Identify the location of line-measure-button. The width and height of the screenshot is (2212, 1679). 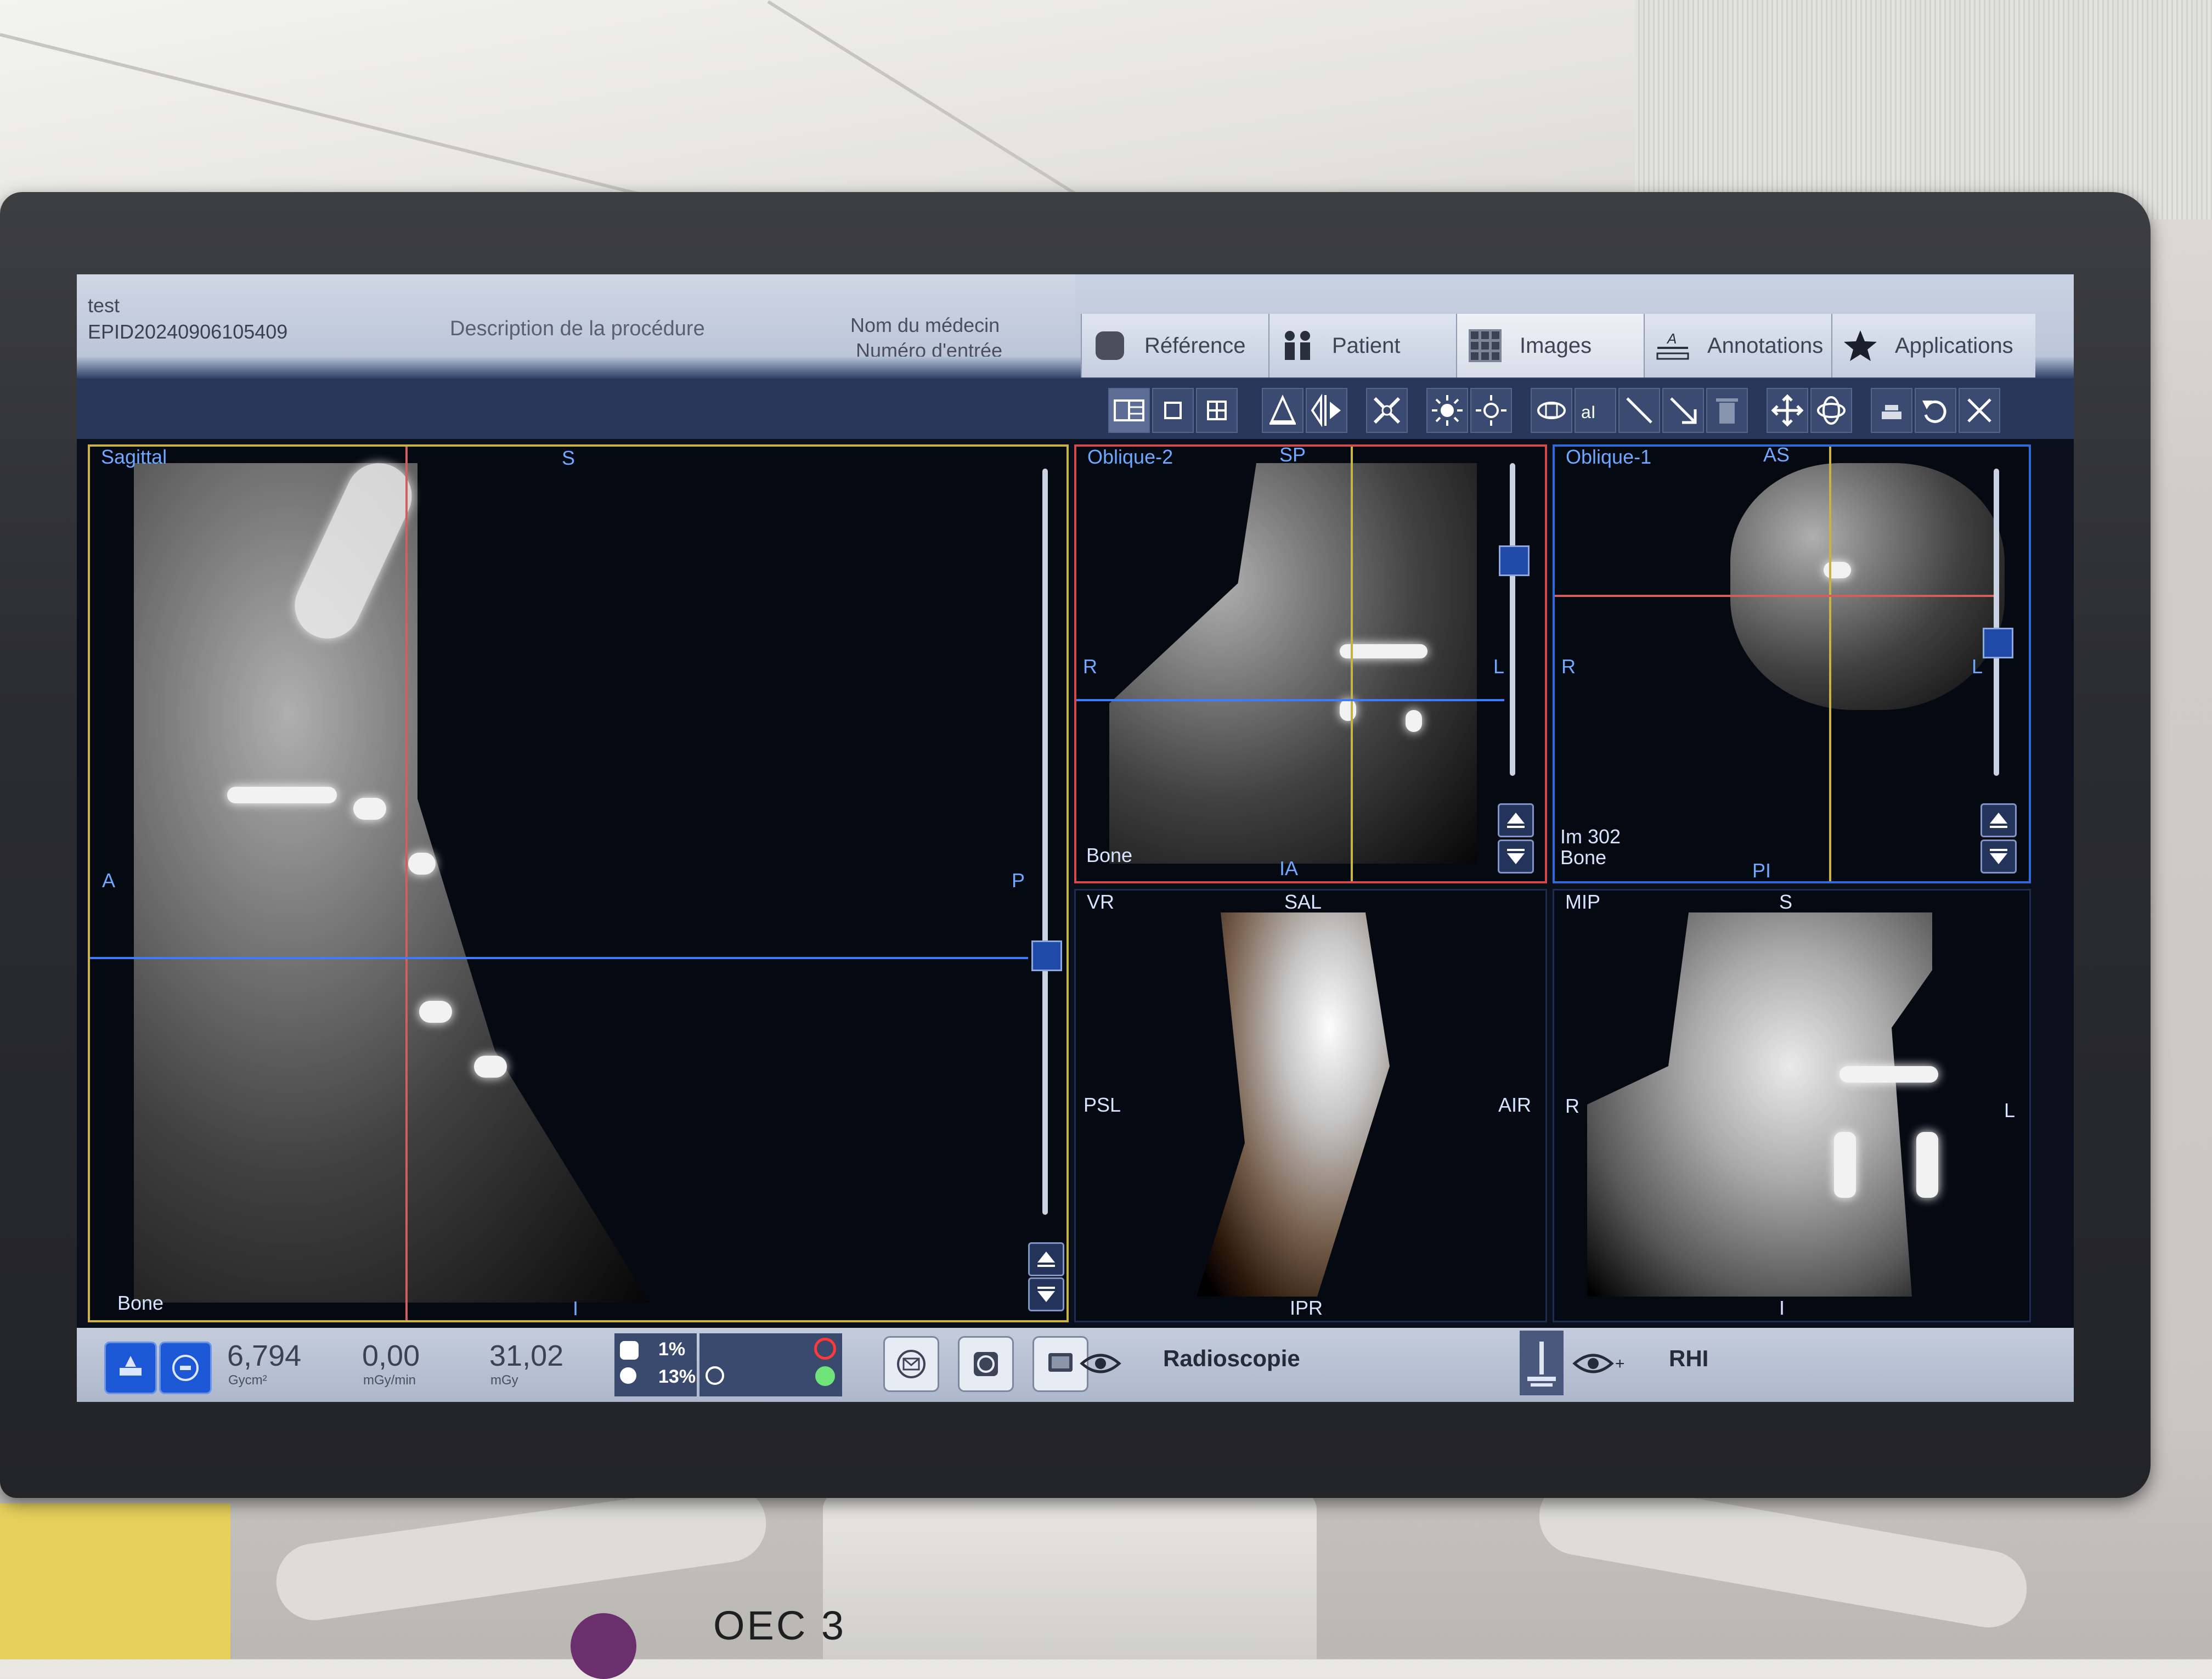
(1639, 411).